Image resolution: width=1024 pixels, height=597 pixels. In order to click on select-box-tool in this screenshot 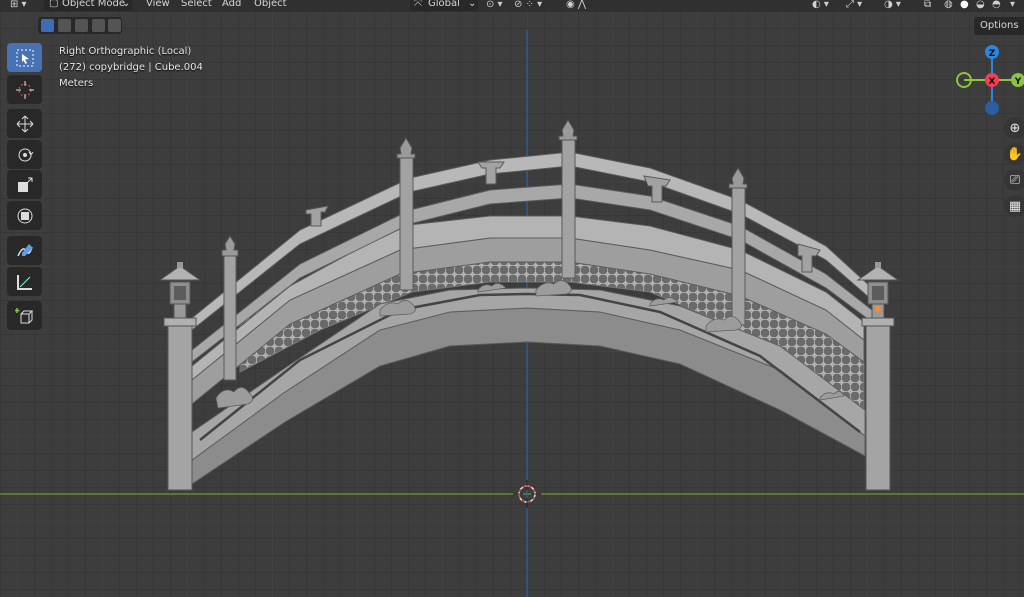, I will do `click(24, 57)`.